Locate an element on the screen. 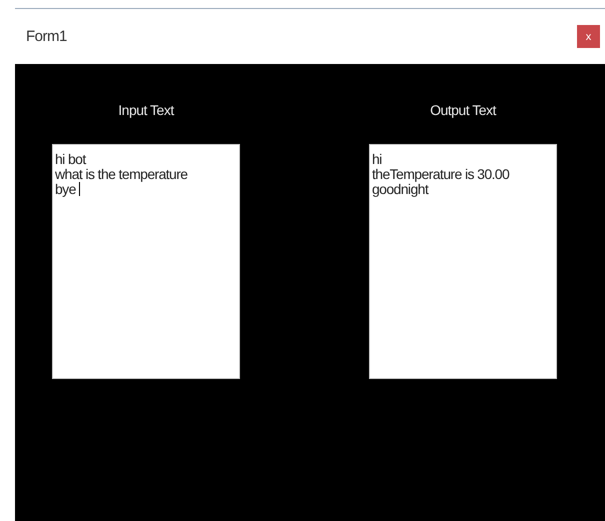  text-area: hi bot what is the temperature bye is located at coordinates (146, 261).